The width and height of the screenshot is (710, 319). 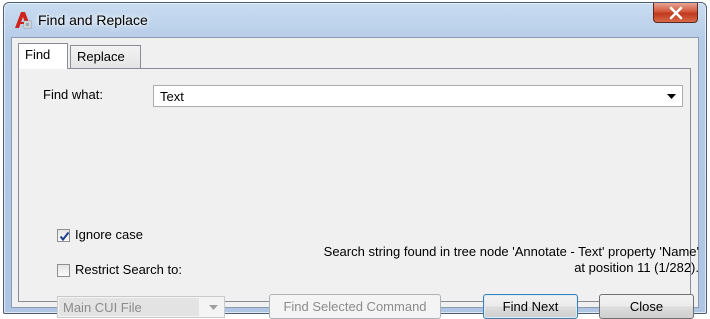 I want to click on autocad-app-icon, so click(x=23, y=20).